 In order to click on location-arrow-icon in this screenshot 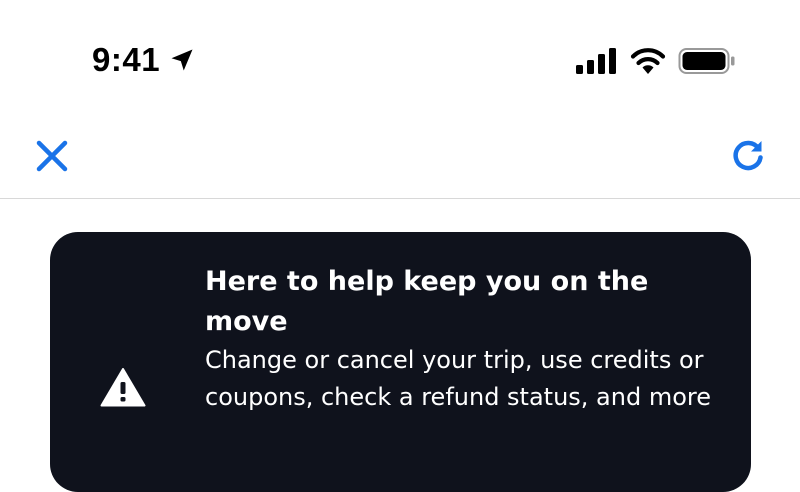, I will do `click(182, 60)`.